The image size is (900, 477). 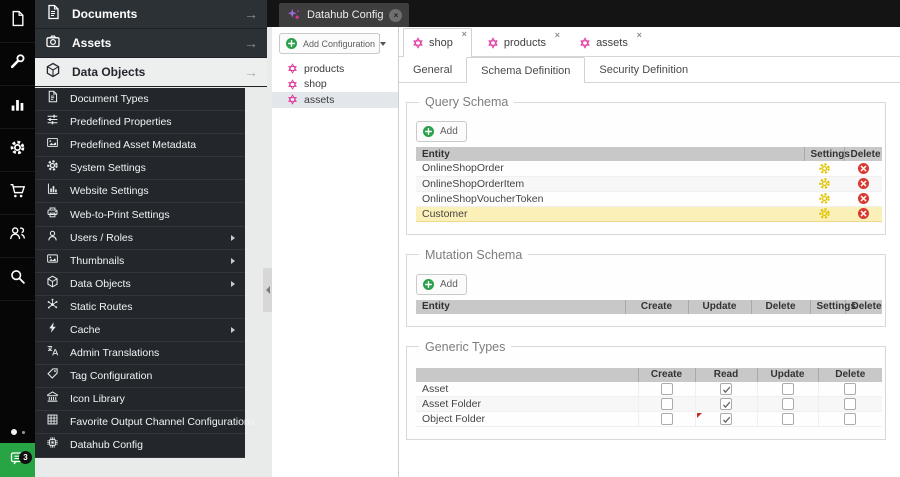 I want to click on submenu-data-objects: Data Objects, so click(x=140, y=284).